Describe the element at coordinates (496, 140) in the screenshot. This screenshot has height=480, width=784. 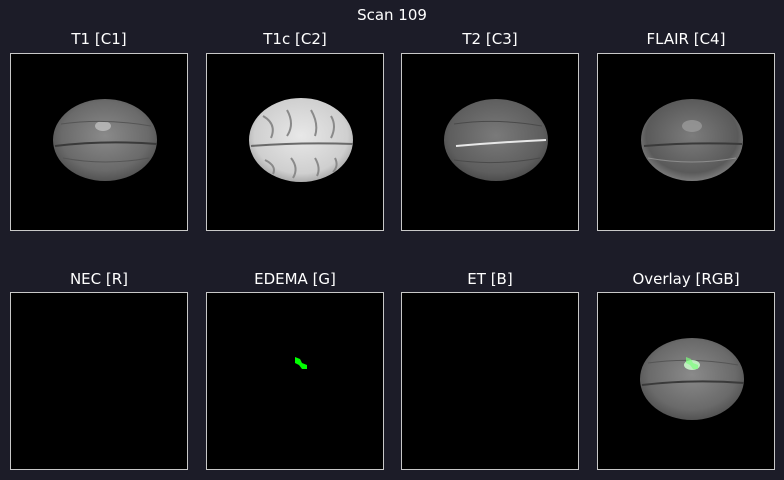
I see `t2-brain-image` at that location.